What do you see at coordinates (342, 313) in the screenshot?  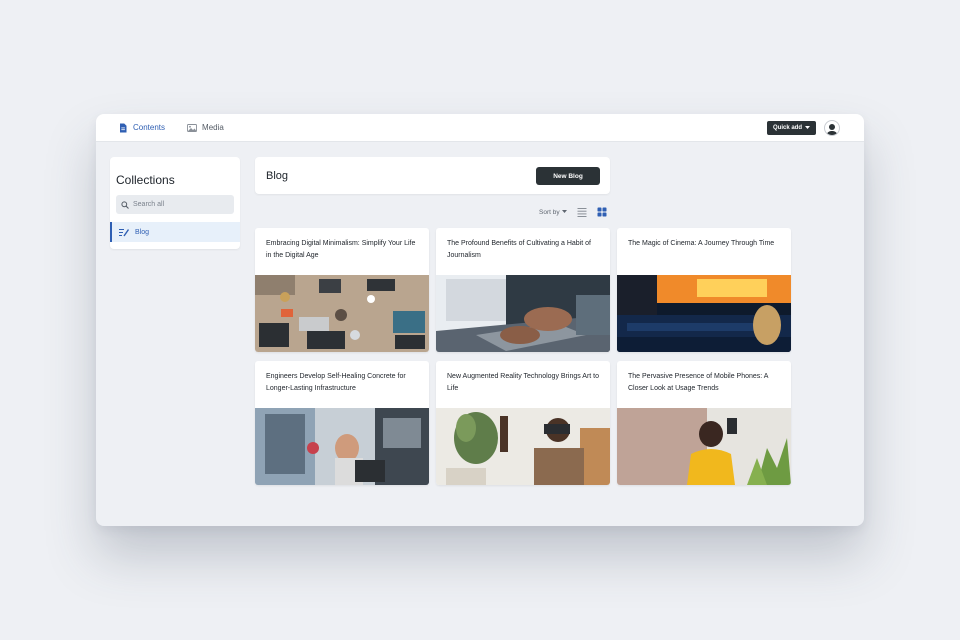 I see `card-image-workspace` at bounding box center [342, 313].